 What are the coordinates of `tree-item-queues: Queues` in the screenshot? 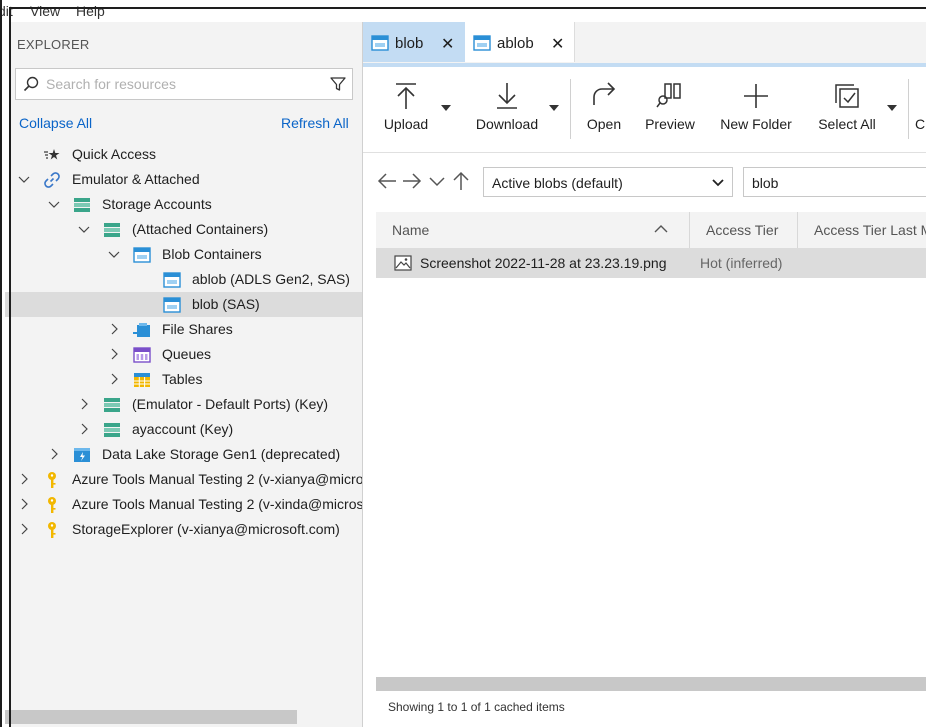 It's located at (187, 354).